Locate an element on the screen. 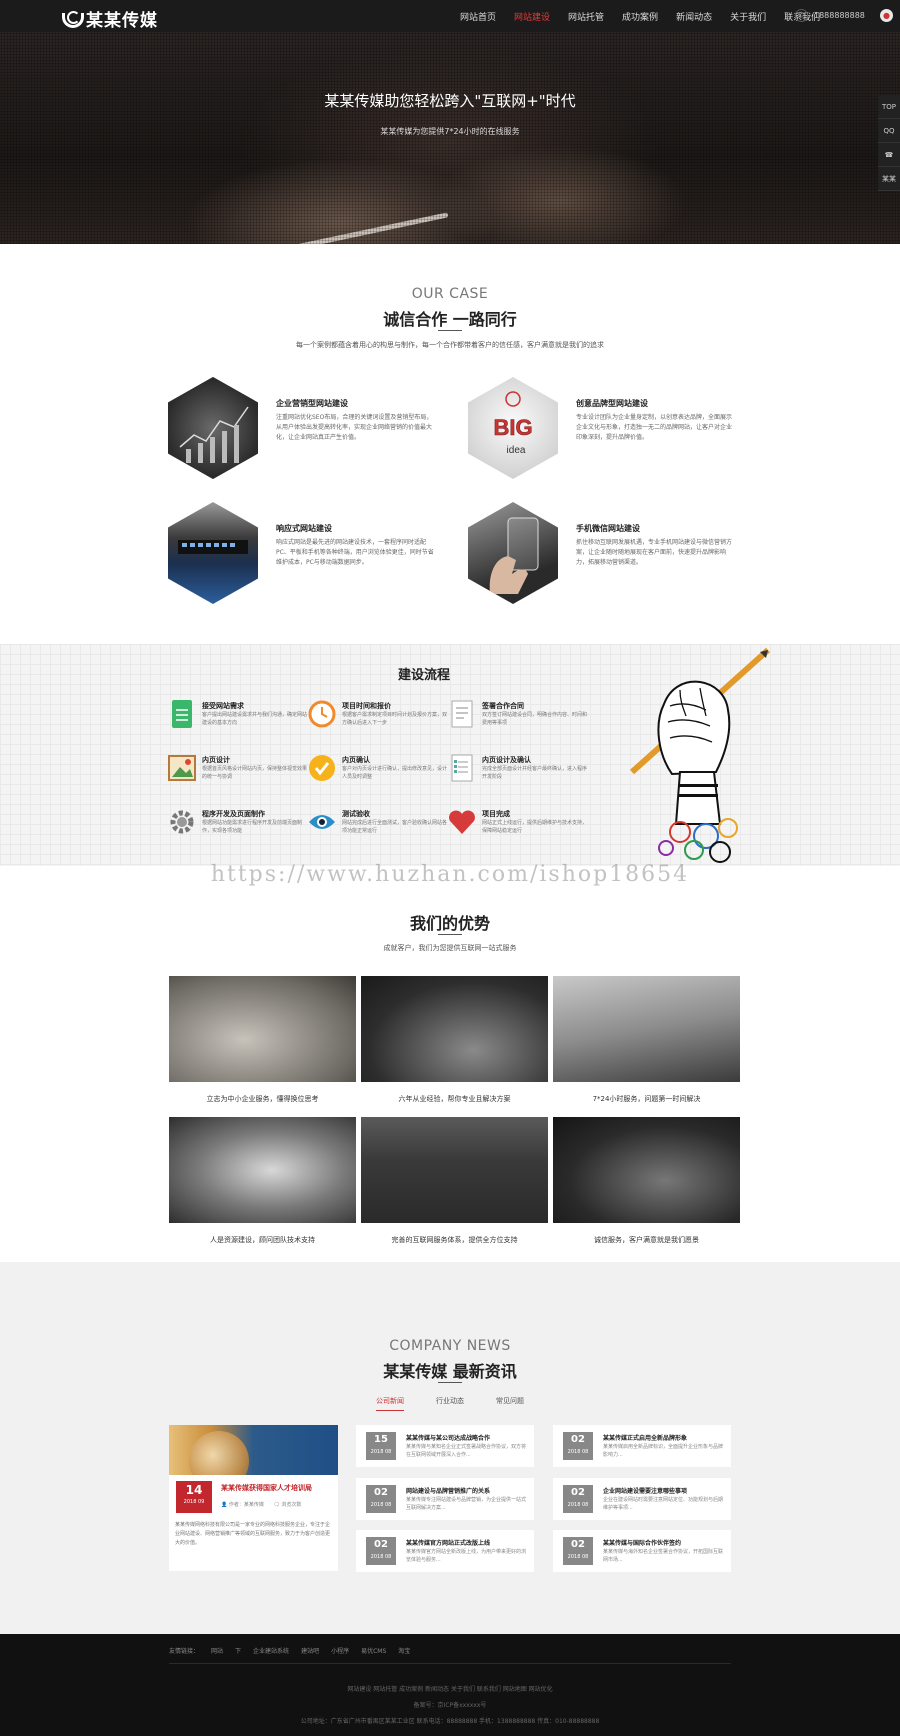  document-icon is located at coordinates (182, 714).